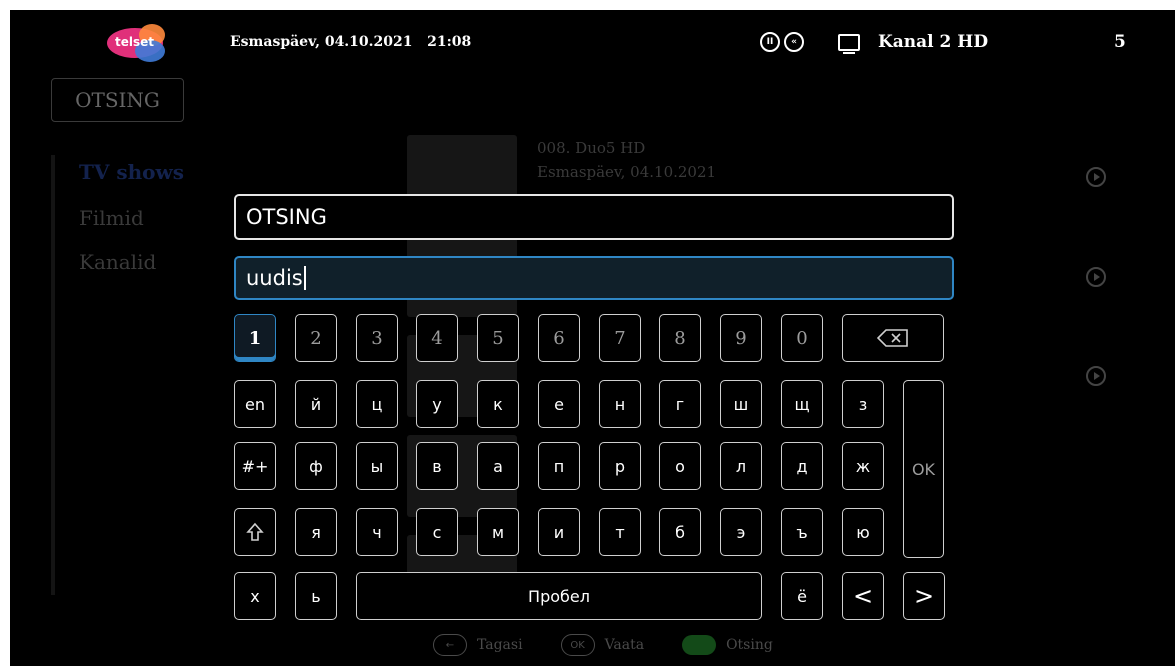 The image size is (1175, 666). What do you see at coordinates (316, 466) in the screenshot?
I see `key-ф: ф` at bounding box center [316, 466].